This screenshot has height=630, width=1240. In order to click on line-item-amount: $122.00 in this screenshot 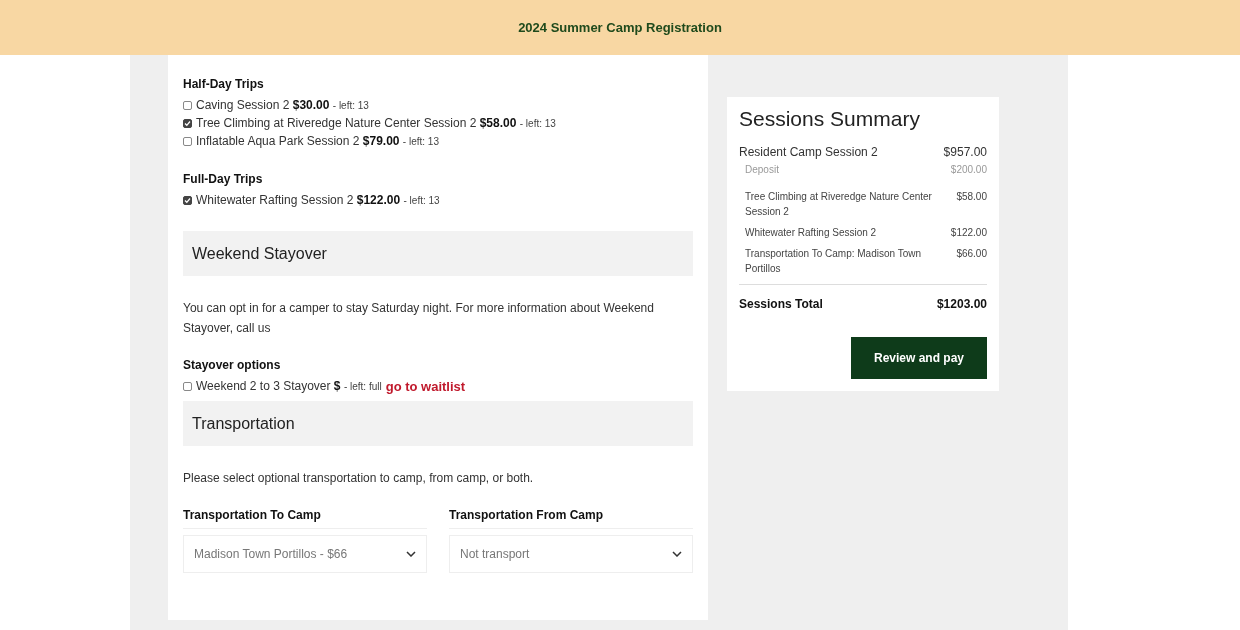, I will do `click(968, 233)`.